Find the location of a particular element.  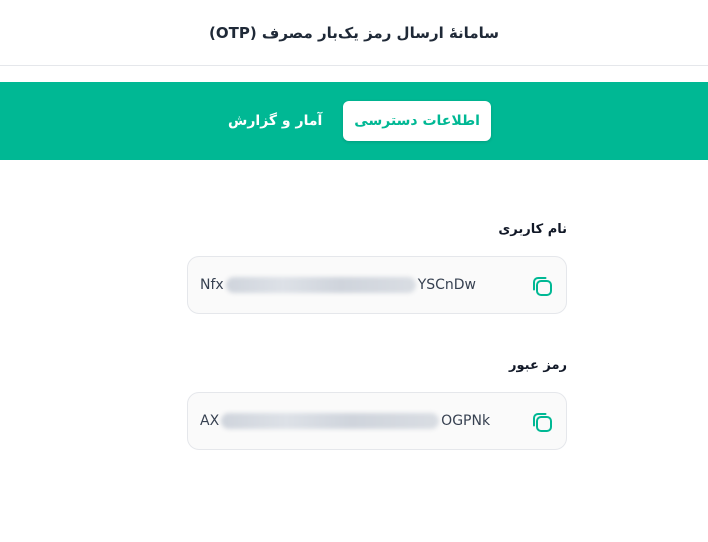

password-label: رمز عبور is located at coordinates (538, 365).